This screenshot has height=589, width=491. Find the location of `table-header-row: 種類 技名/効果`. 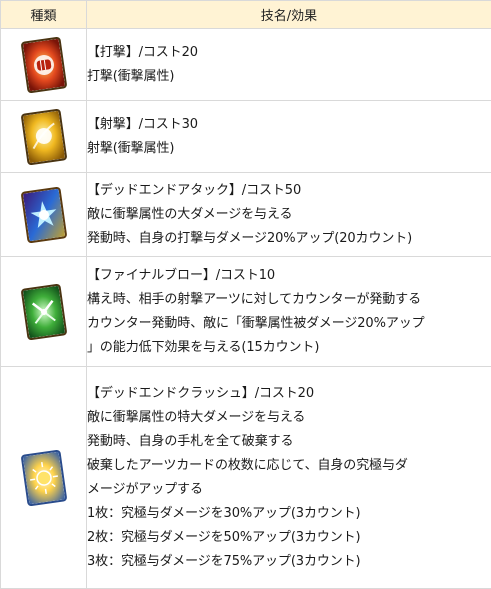

table-header-row: 種類 技名/効果 is located at coordinates (245, 14).